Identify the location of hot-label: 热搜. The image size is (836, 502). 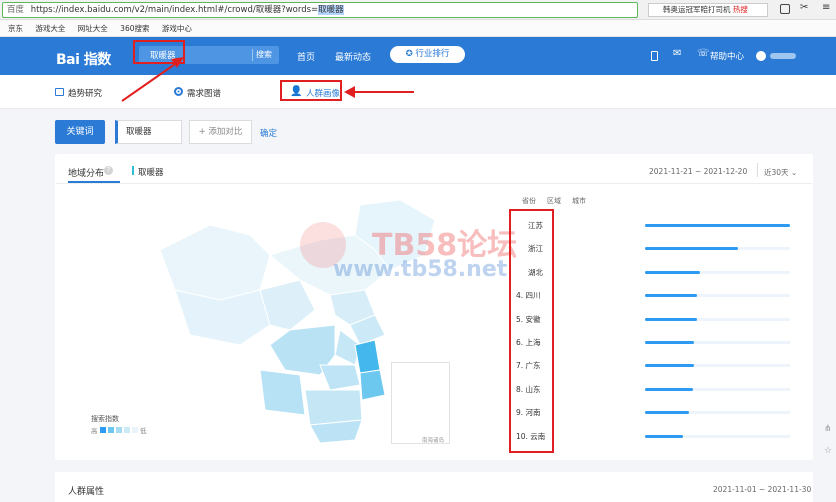
(740, 9).